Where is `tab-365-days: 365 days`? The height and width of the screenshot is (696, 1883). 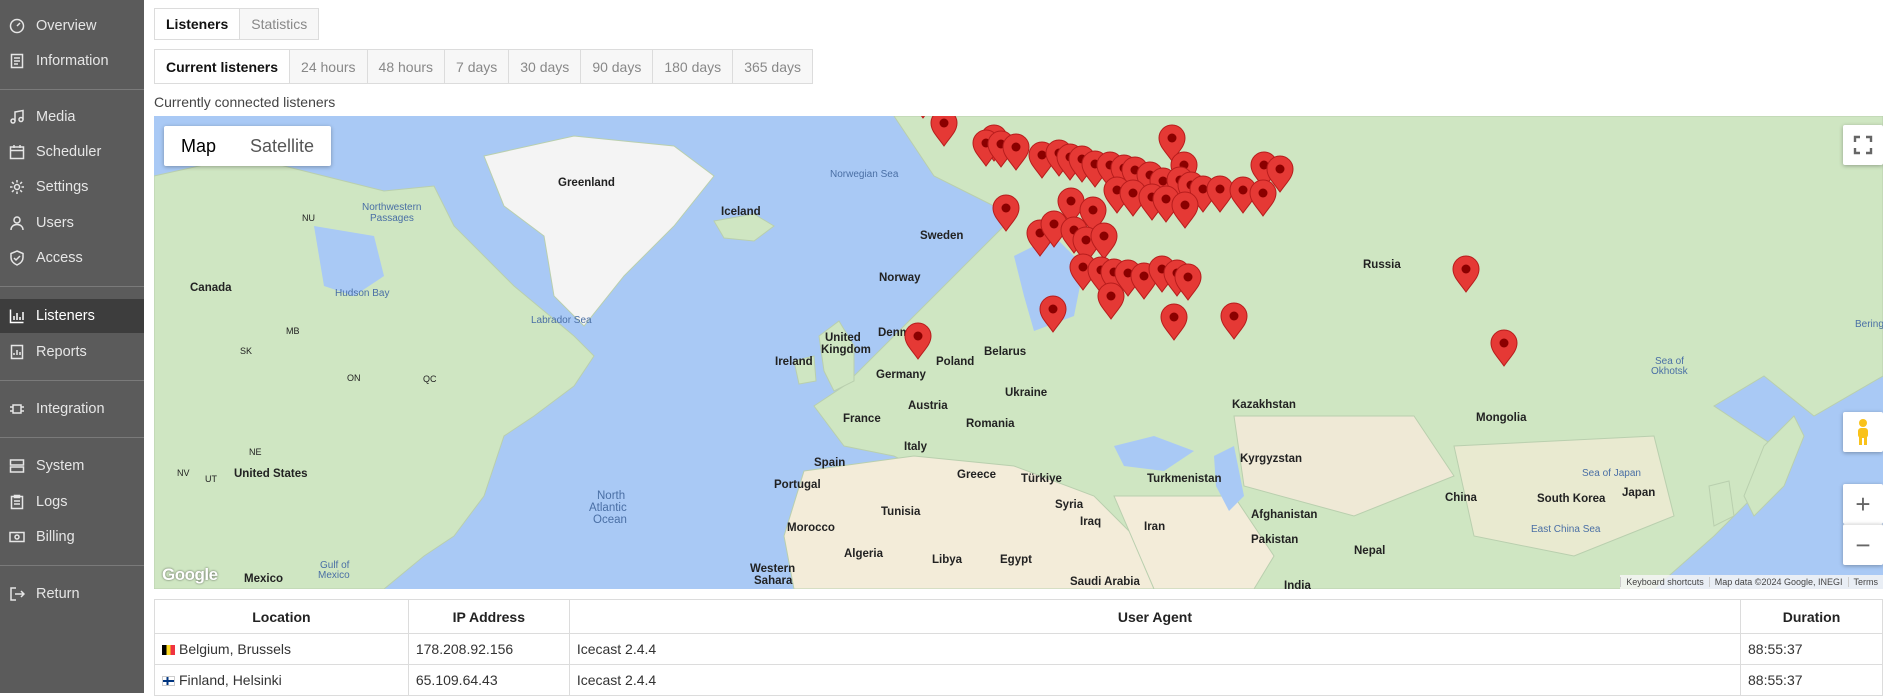
tab-365-days: 365 days is located at coordinates (773, 66).